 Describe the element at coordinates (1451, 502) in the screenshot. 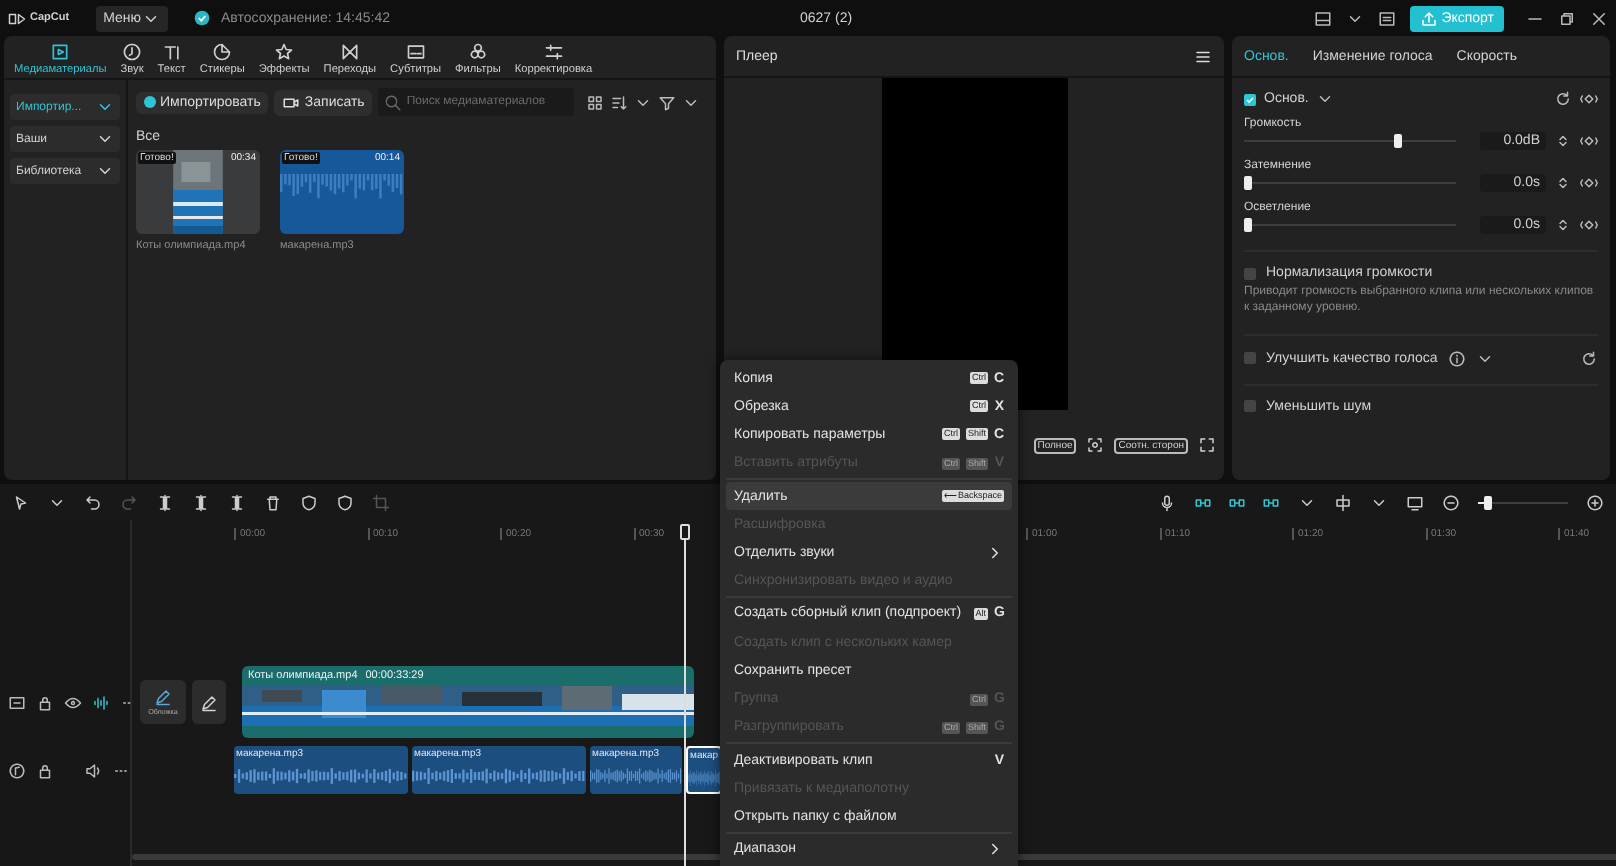

I see `zoom-out-icon` at that location.